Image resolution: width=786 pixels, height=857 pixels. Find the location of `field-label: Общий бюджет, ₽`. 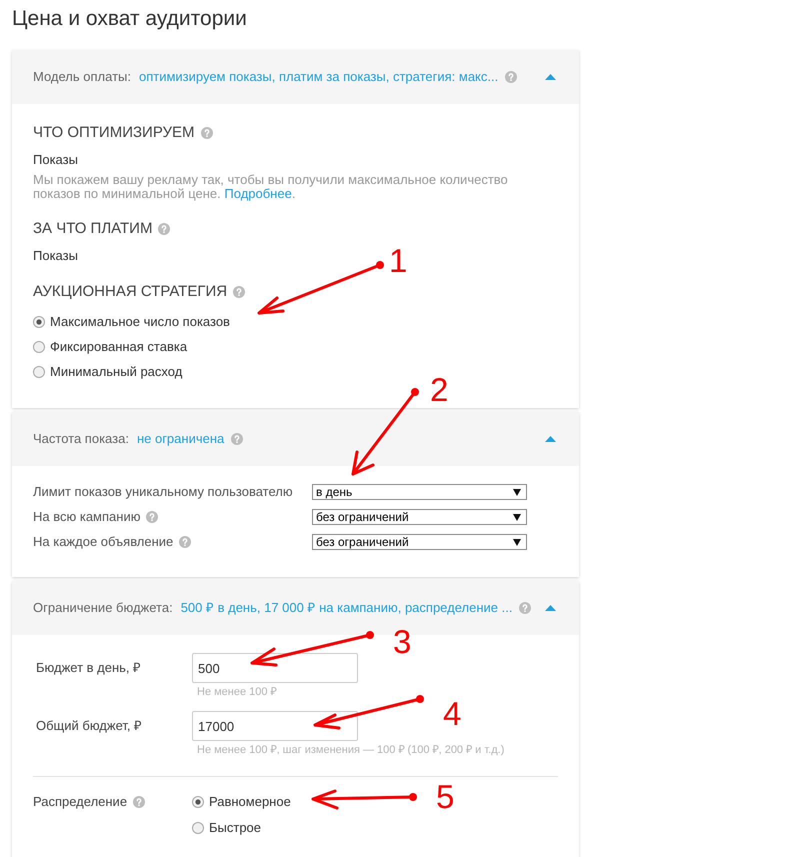

field-label: Общий бюджет, ₽ is located at coordinates (89, 726).